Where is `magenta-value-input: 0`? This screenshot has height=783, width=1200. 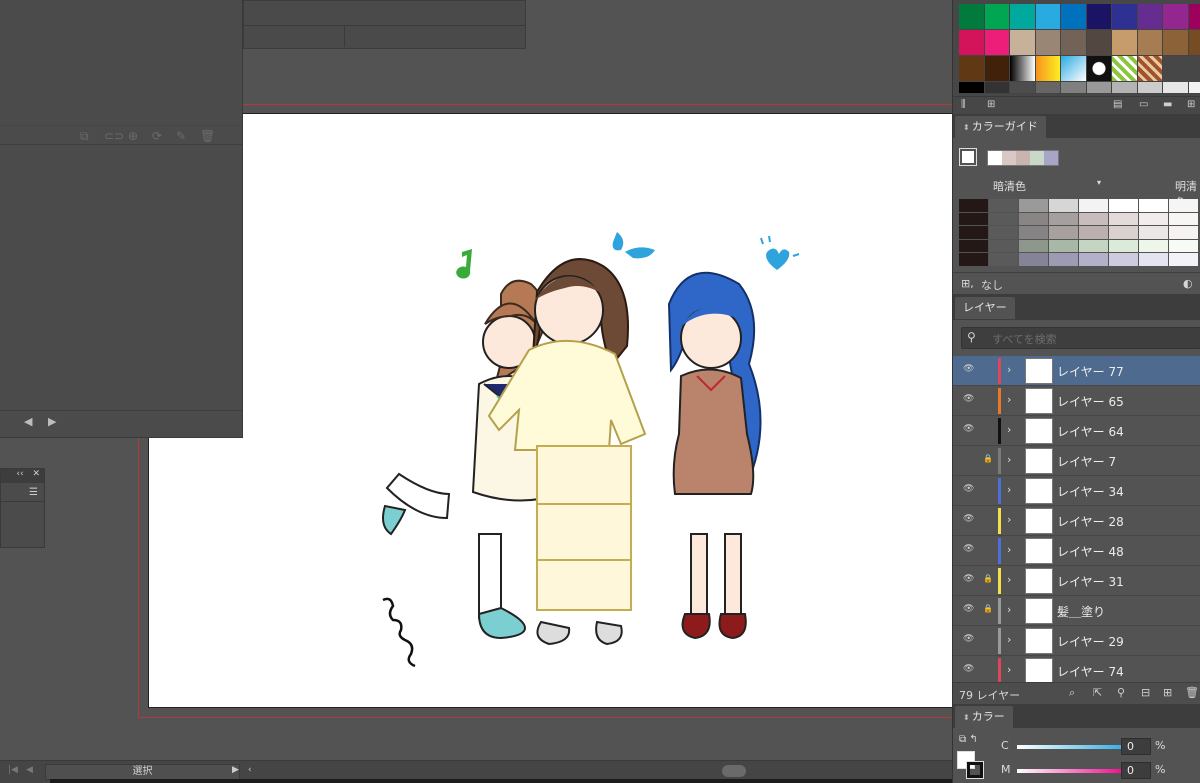
magenta-value-input: 0 is located at coordinates (1136, 770).